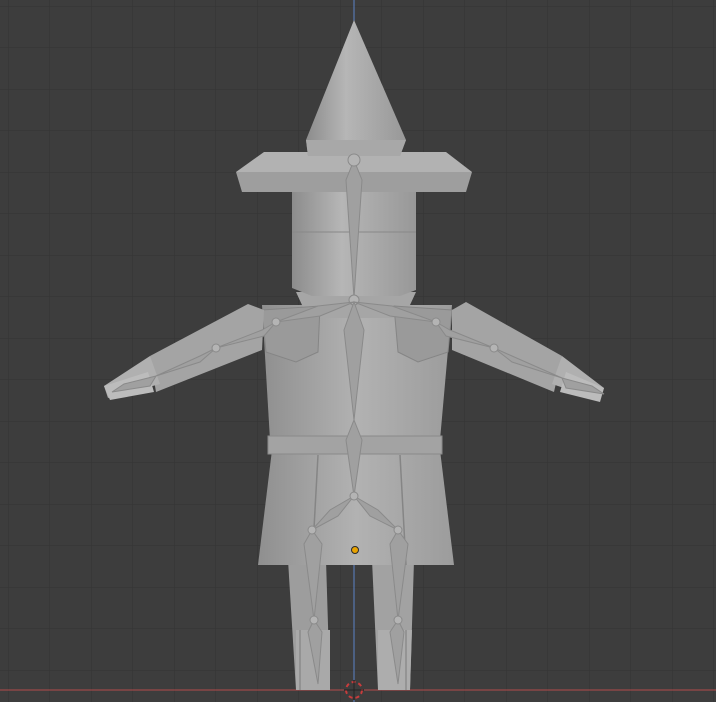 The height and width of the screenshot is (702, 716). What do you see at coordinates (354, 160) in the screenshot?
I see `head-joint` at bounding box center [354, 160].